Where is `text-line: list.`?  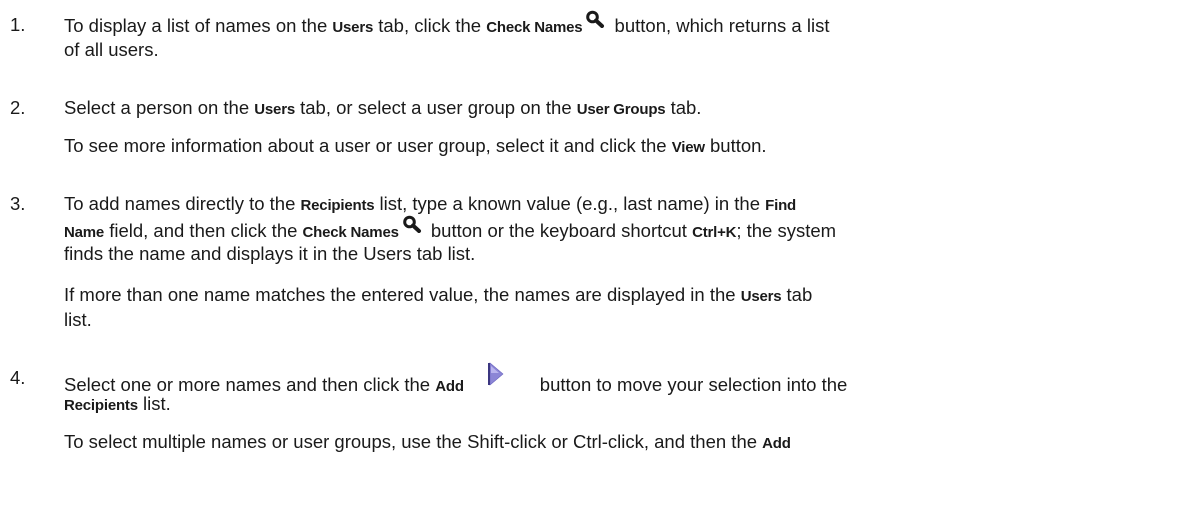 text-line: list. is located at coordinates (78, 320).